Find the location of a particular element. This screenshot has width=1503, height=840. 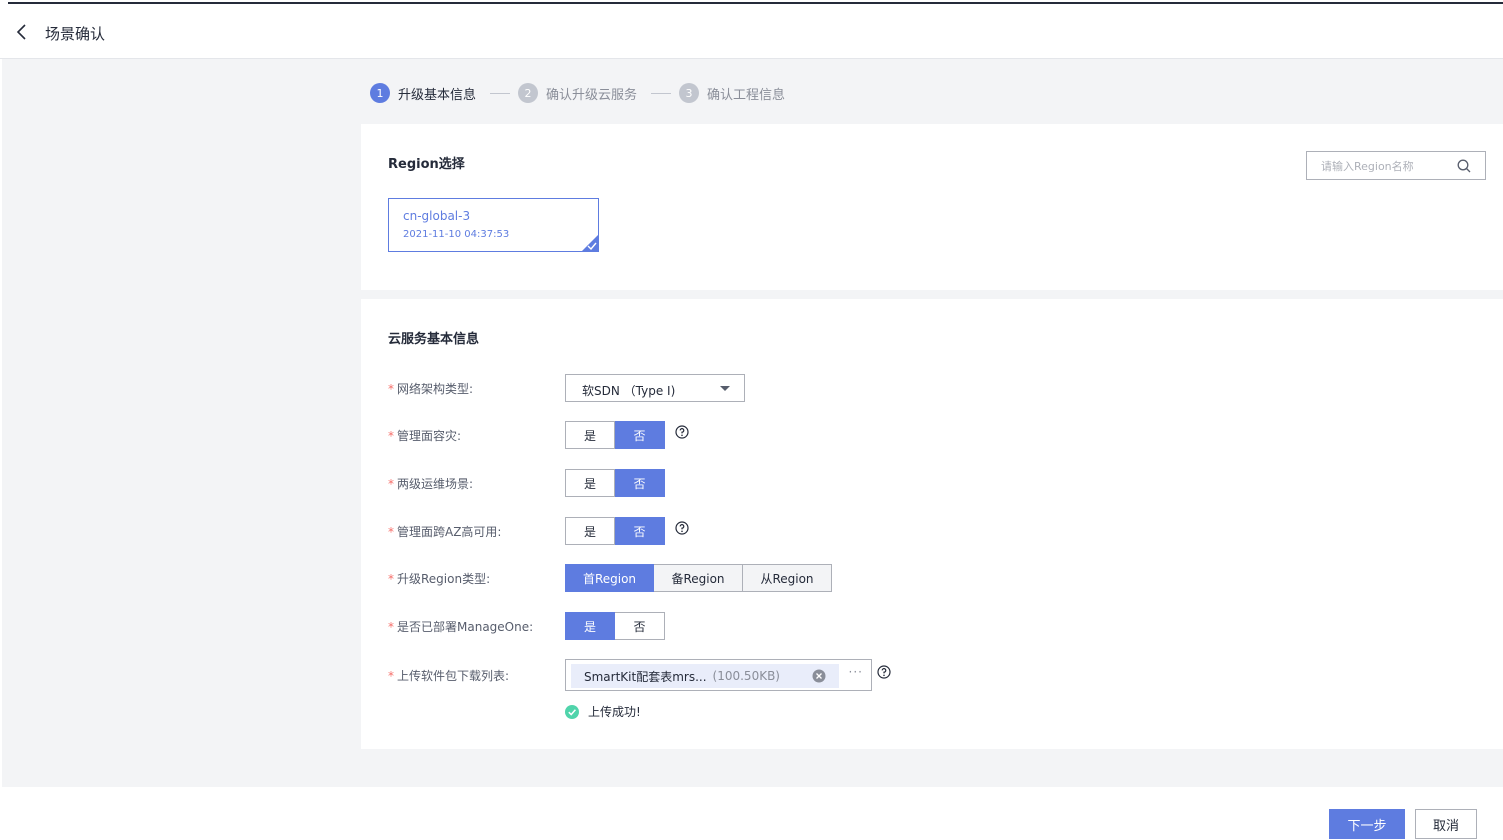

az-no-button: 否 is located at coordinates (640, 531).